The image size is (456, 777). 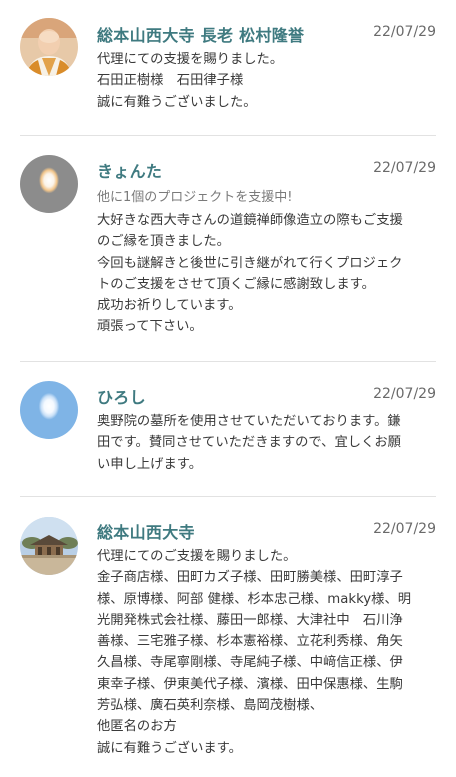 I want to click on avatar-temple, so click(x=49, y=546).